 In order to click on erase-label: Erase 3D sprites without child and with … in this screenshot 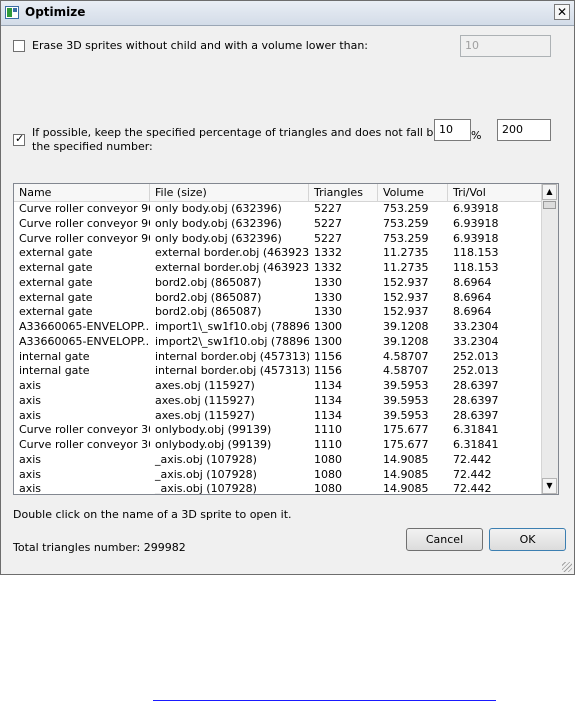, I will do `click(200, 45)`.